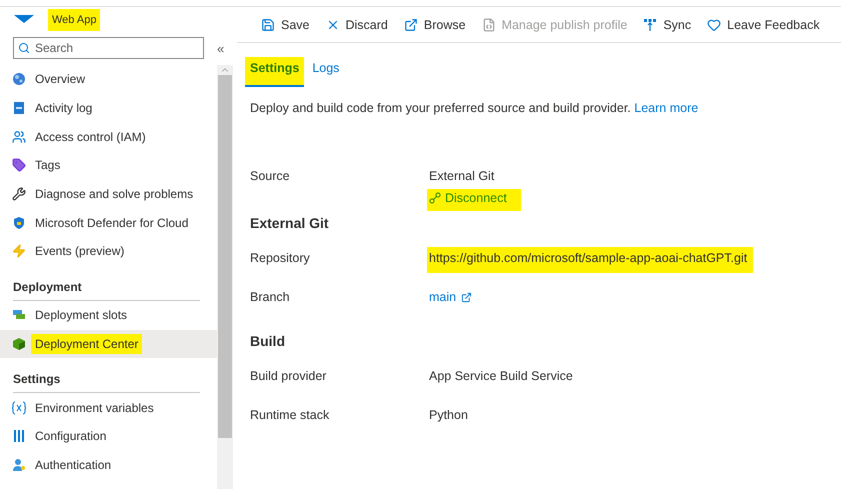  What do you see at coordinates (435, 25) in the screenshot?
I see `toolbar-button: Browse` at bounding box center [435, 25].